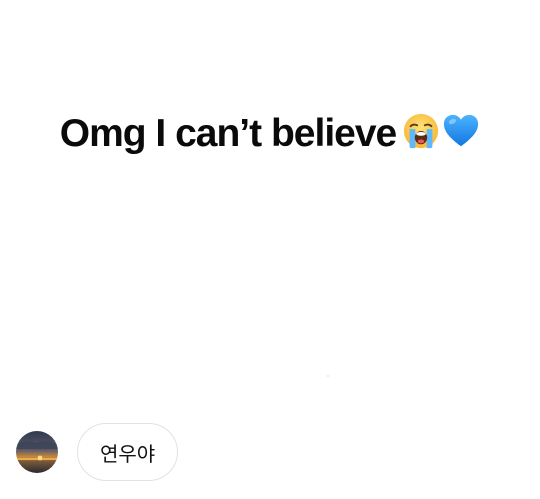 This screenshot has width=540, height=499. I want to click on avatar, so click(37, 452).